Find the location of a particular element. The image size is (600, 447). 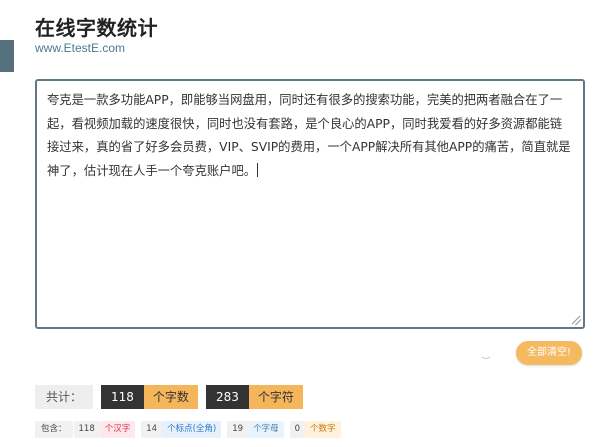

detail-label: 包含： is located at coordinates (54, 429).